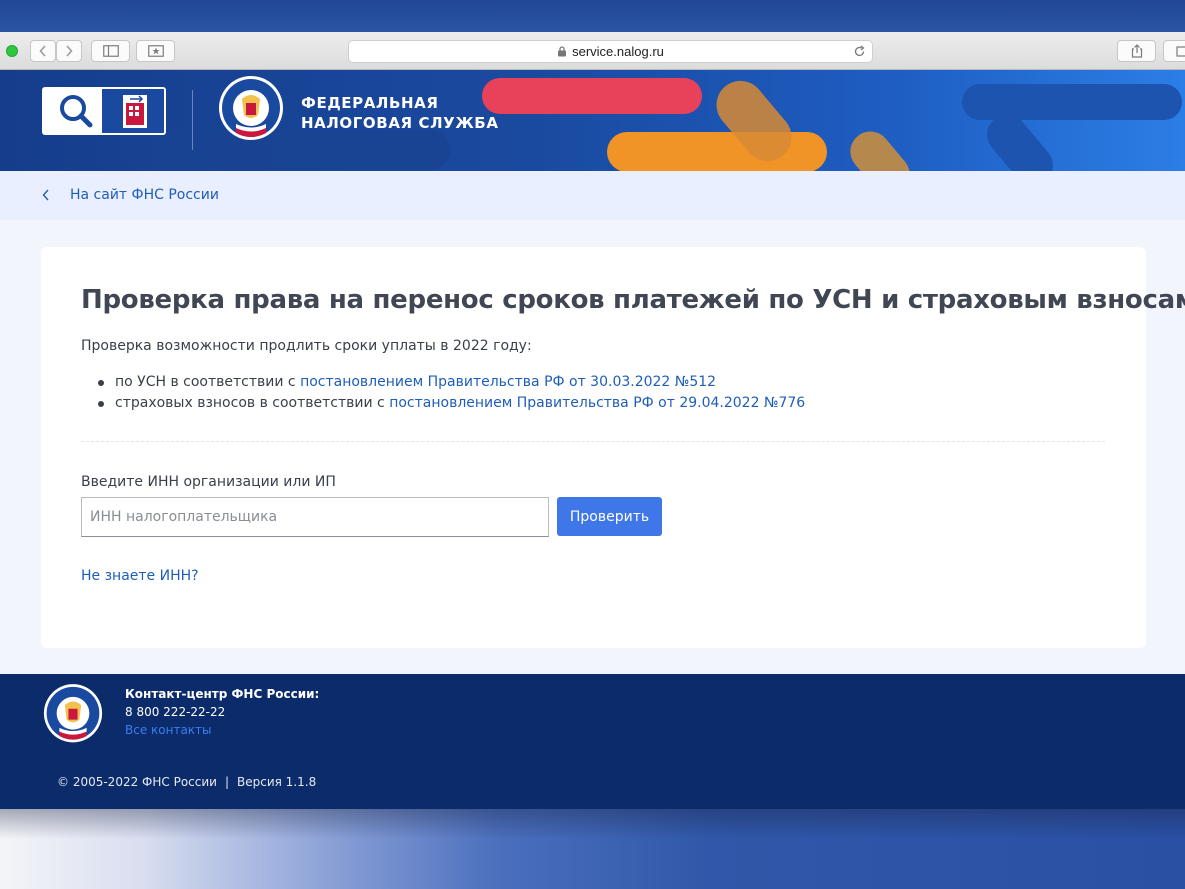 The image size is (1185, 889). I want to click on browser-back-button, so click(43, 51).